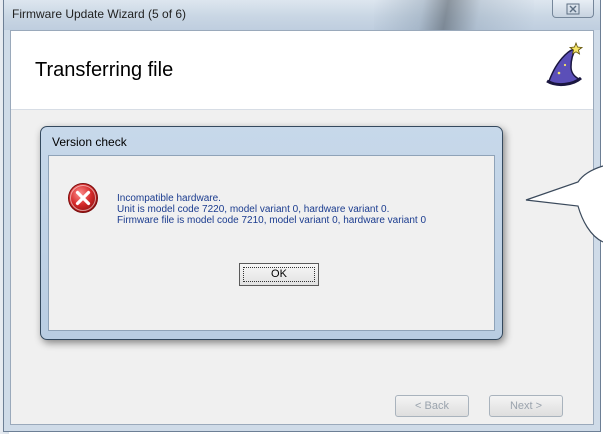 The height and width of the screenshot is (434, 603). What do you see at coordinates (104, 70) in the screenshot?
I see `page-title: Transferring file` at bounding box center [104, 70].